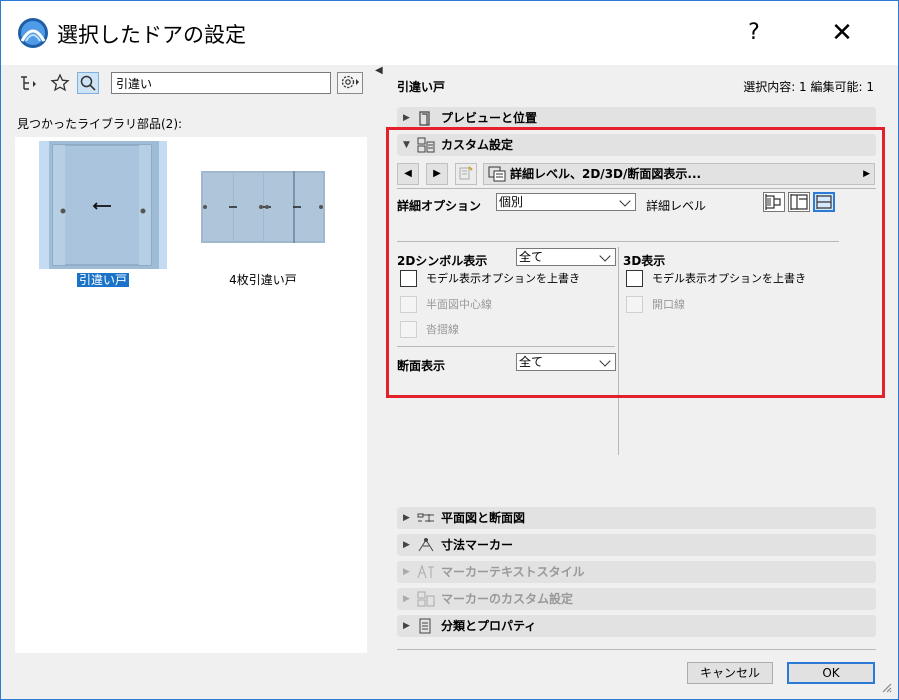 This screenshot has width=899, height=700. Describe the element at coordinates (421, 87) in the screenshot. I see `selected-object-title: 引違い戸` at that location.